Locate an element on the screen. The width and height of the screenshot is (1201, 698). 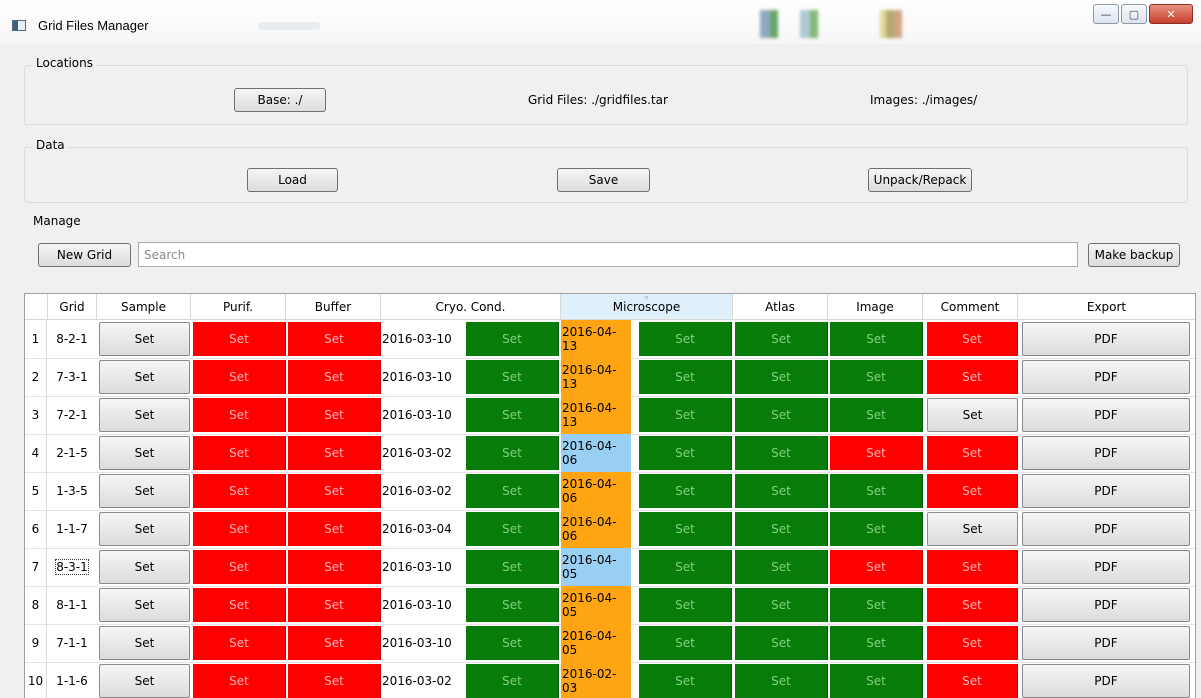
save-button: Save is located at coordinates (603, 180).